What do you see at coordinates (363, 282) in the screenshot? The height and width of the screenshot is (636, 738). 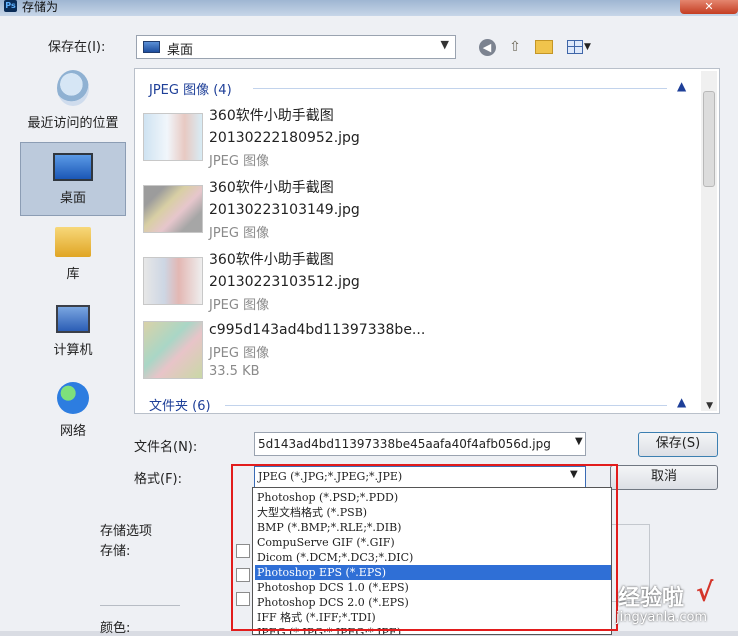 I see `file-item: 360软件小助手截图 20130223103512.jpg JPEG 图像` at bounding box center [363, 282].